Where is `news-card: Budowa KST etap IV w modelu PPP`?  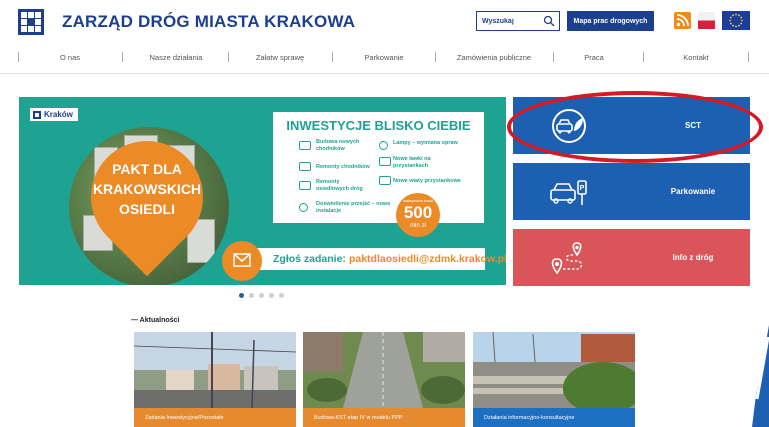
news-card: Budowa KST etap IV w modelu PPP is located at coordinates (384, 379).